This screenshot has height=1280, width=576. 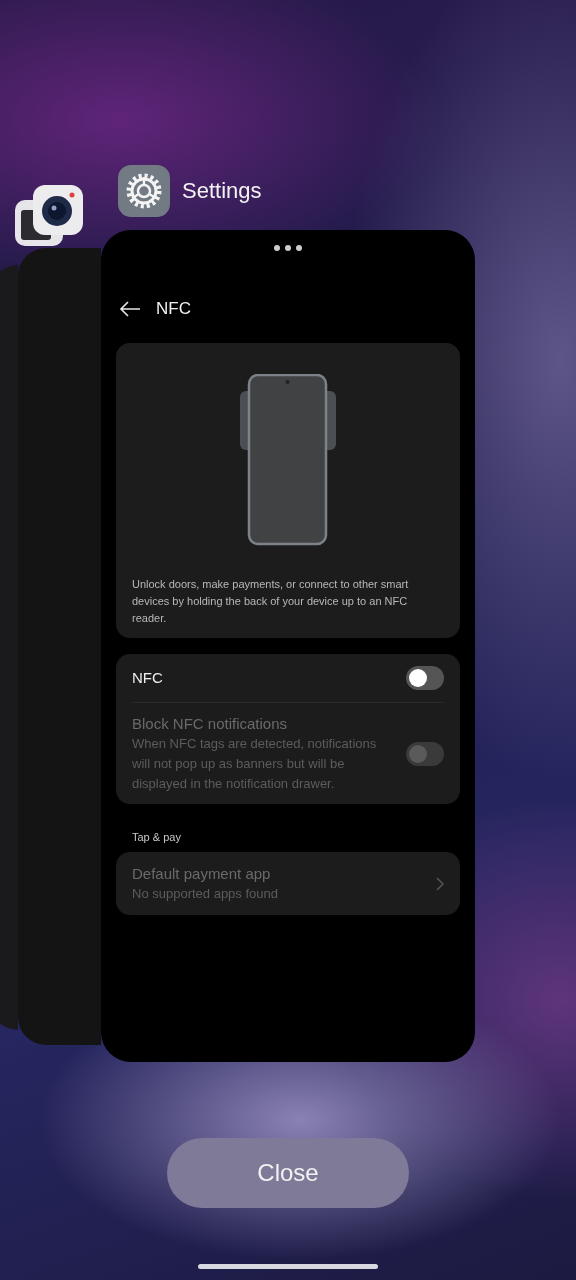 I want to click on toggle-switch, so click(x=425, y=678).